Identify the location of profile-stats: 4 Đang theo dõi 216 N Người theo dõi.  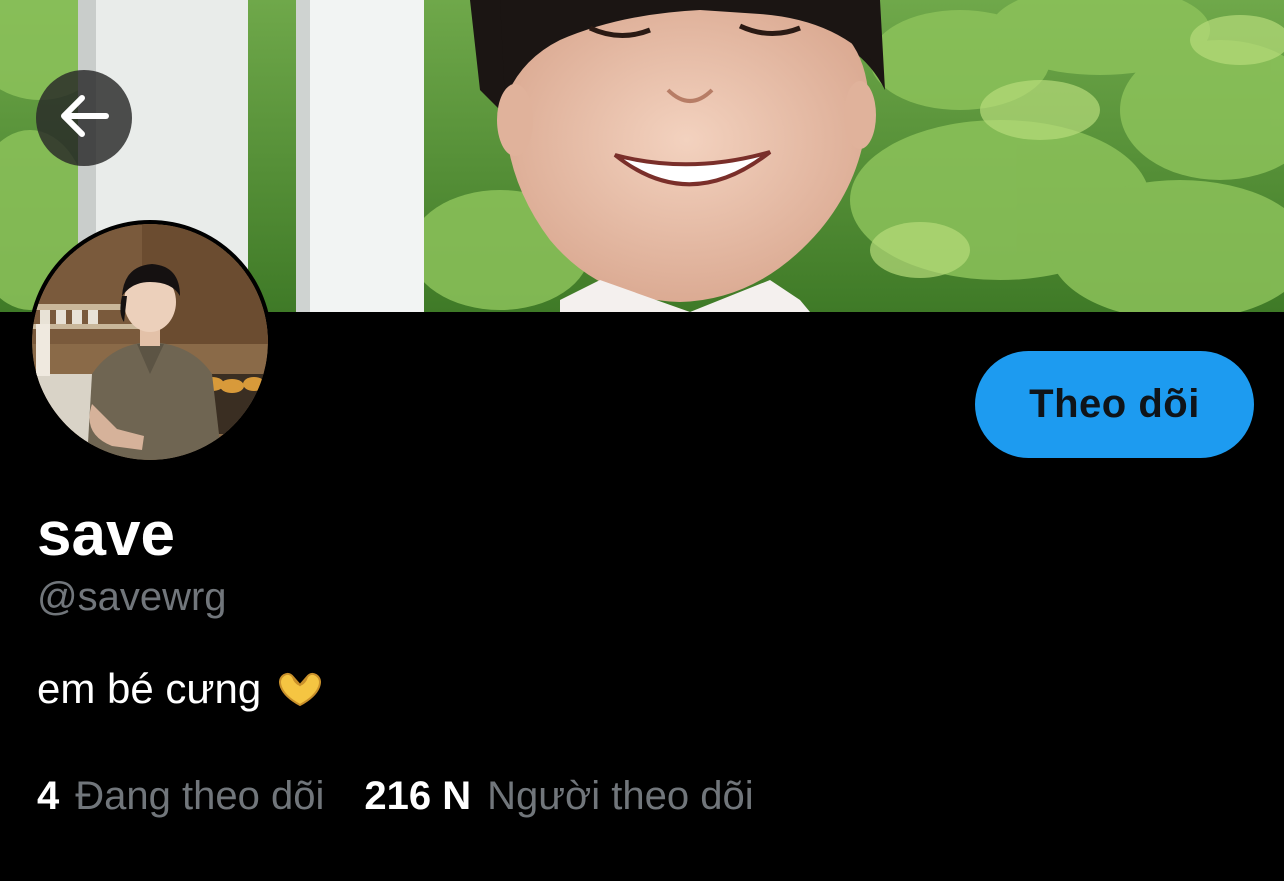
(415, 796).